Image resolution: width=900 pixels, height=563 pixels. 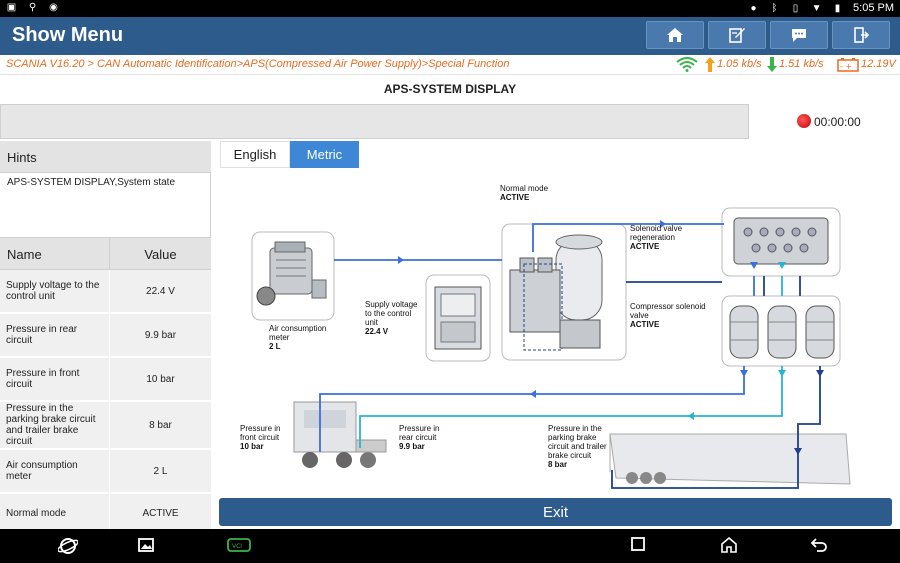 I want to click on english-unit-button: English, so click(x=255, y=154).